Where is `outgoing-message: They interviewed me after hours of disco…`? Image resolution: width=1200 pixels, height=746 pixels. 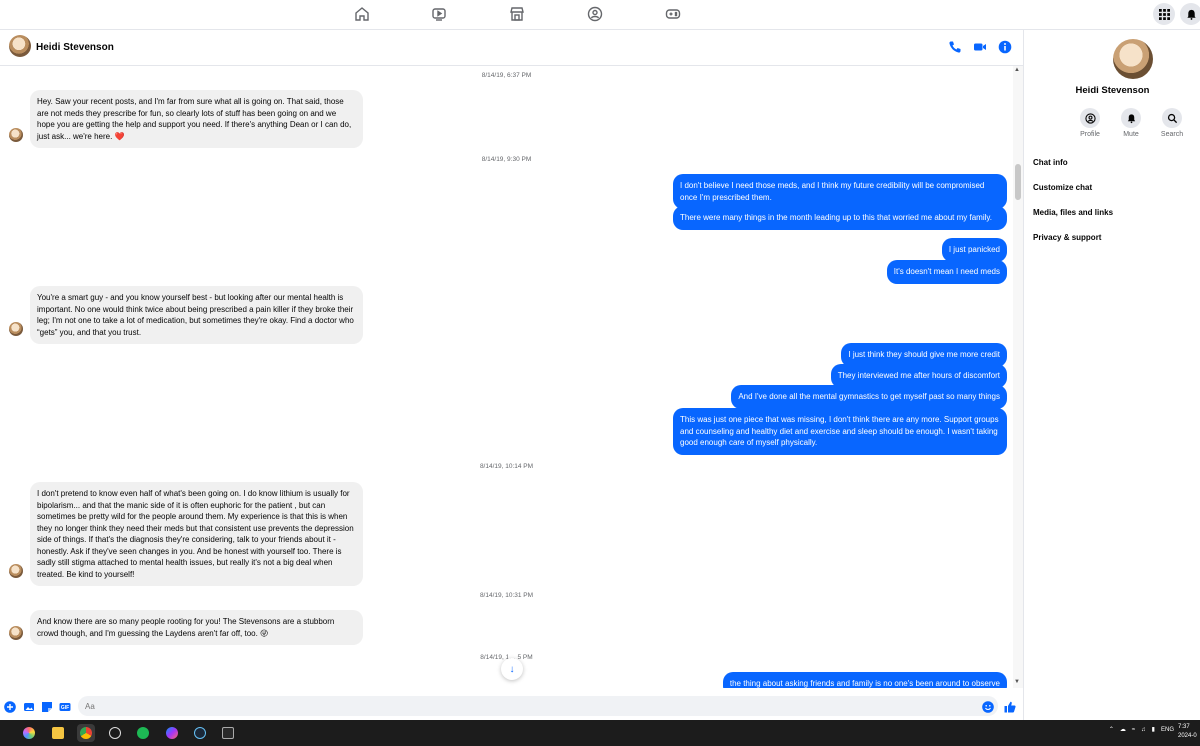
outgoing-message: They interviewed me after hours of disco… is located at coordinates (918, 376).